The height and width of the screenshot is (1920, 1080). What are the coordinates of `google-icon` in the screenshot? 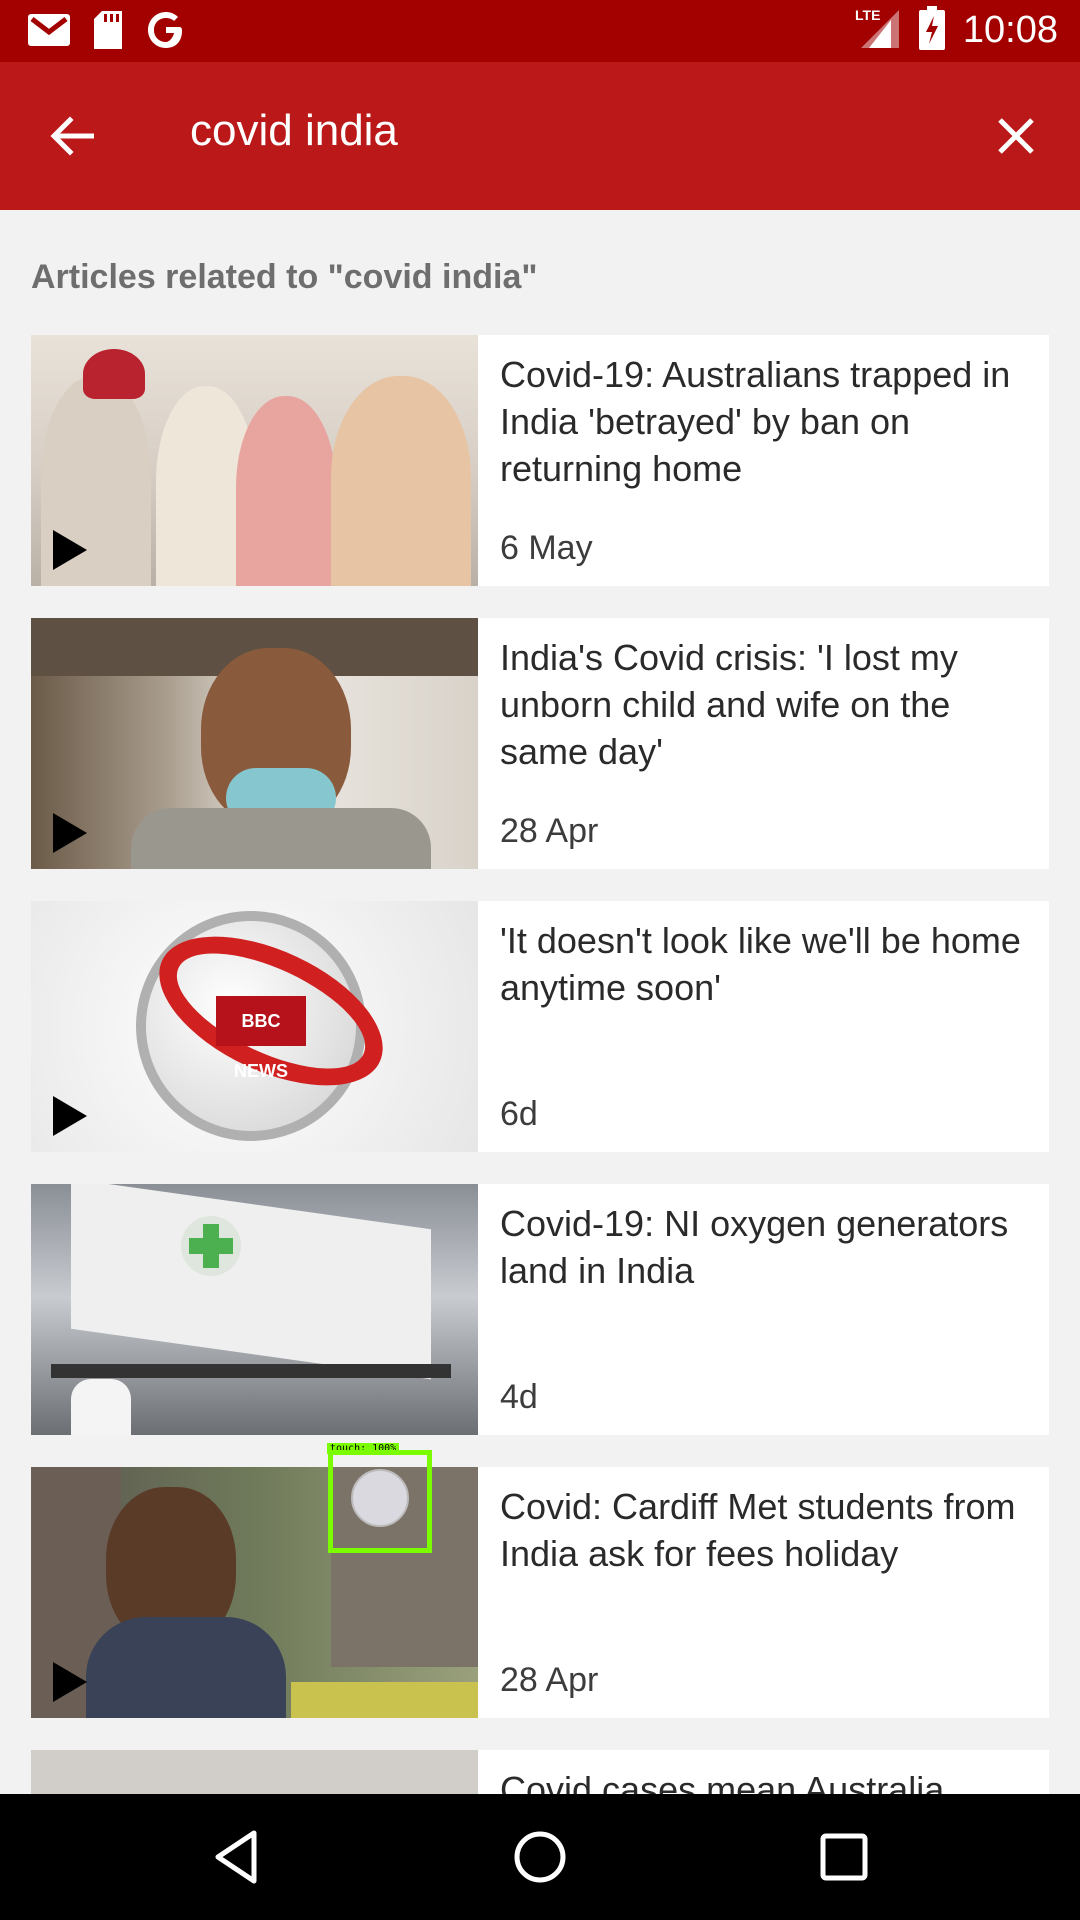 It's located at (166, 32).